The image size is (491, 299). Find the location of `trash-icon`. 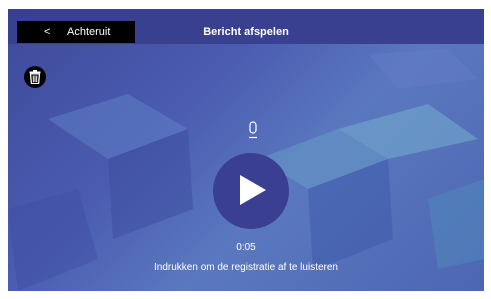

trash-icon is located at coordinates (35, 77).